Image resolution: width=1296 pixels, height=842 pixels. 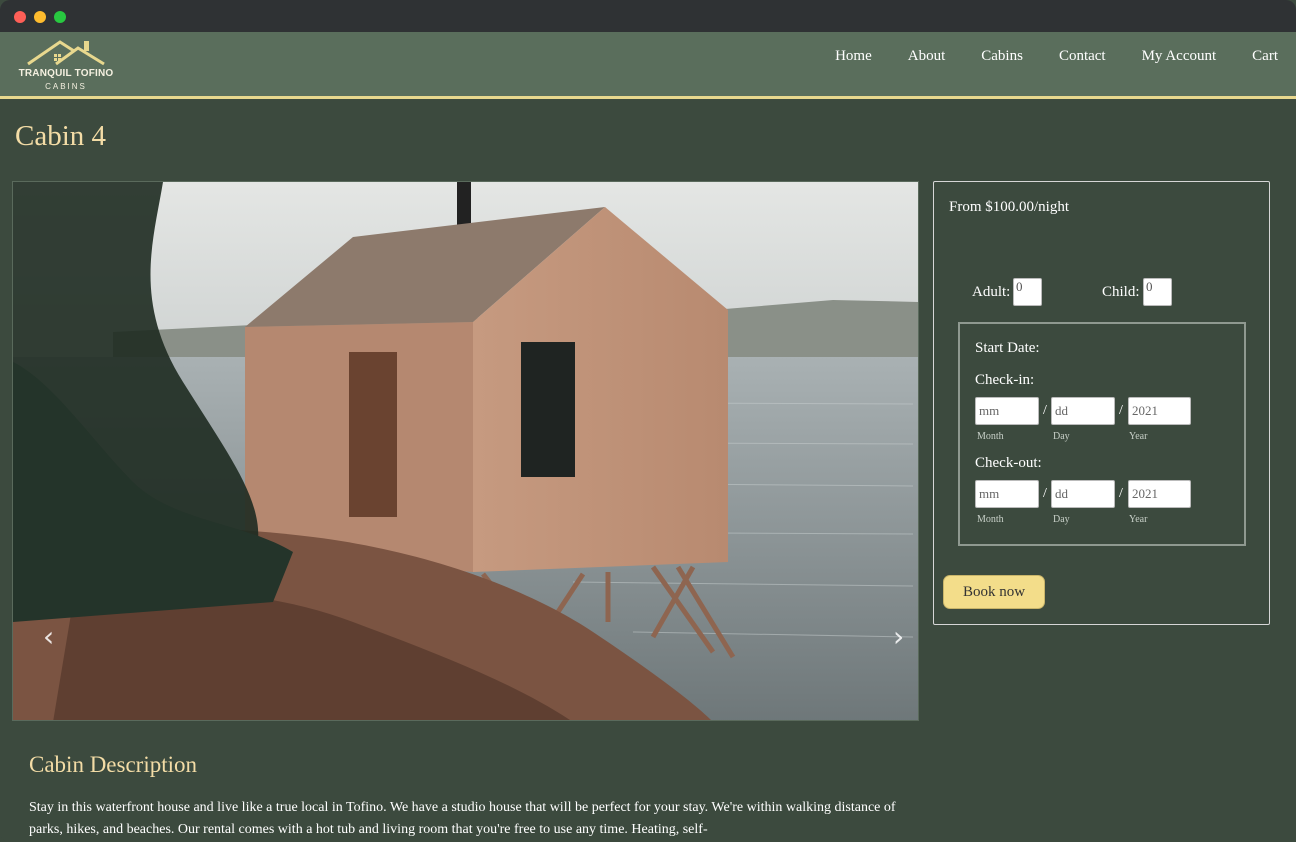 I want to click on checkin-month-input: mm, so click(x=1007, y=411).